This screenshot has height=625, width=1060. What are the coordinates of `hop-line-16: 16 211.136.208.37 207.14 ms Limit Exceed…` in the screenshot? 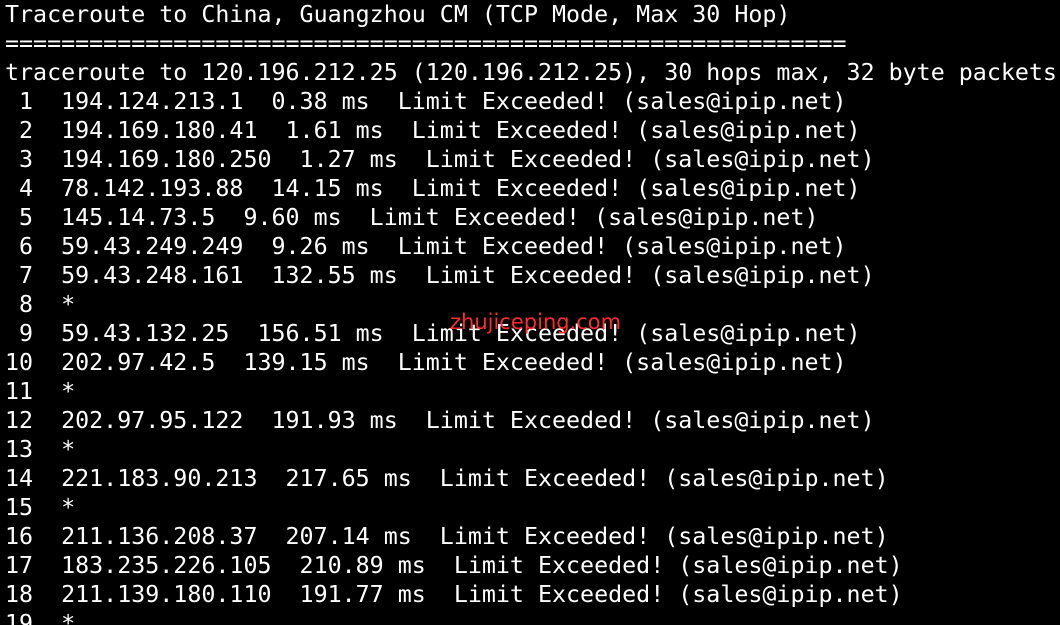 It's located at (447, 536).